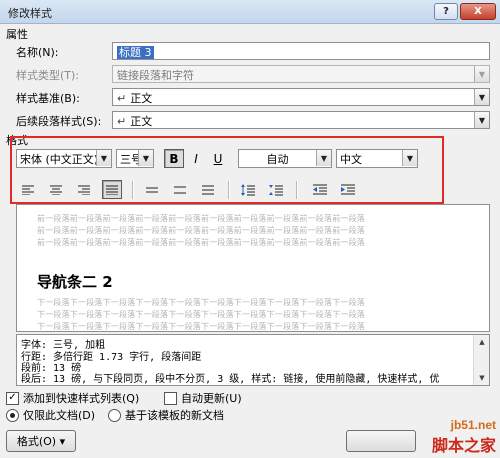 The height and width of the screenshot is (458, 500). I want to click on new-documents-radio: 基于该模板的新文档, so click(166, 415).